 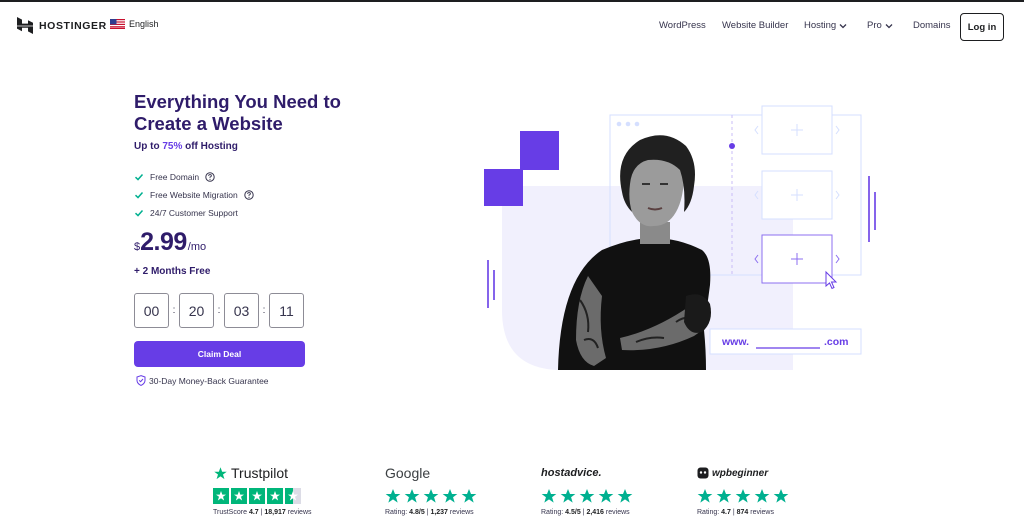 I want to click on timer-hours: 20, so click(x=196, y=310).